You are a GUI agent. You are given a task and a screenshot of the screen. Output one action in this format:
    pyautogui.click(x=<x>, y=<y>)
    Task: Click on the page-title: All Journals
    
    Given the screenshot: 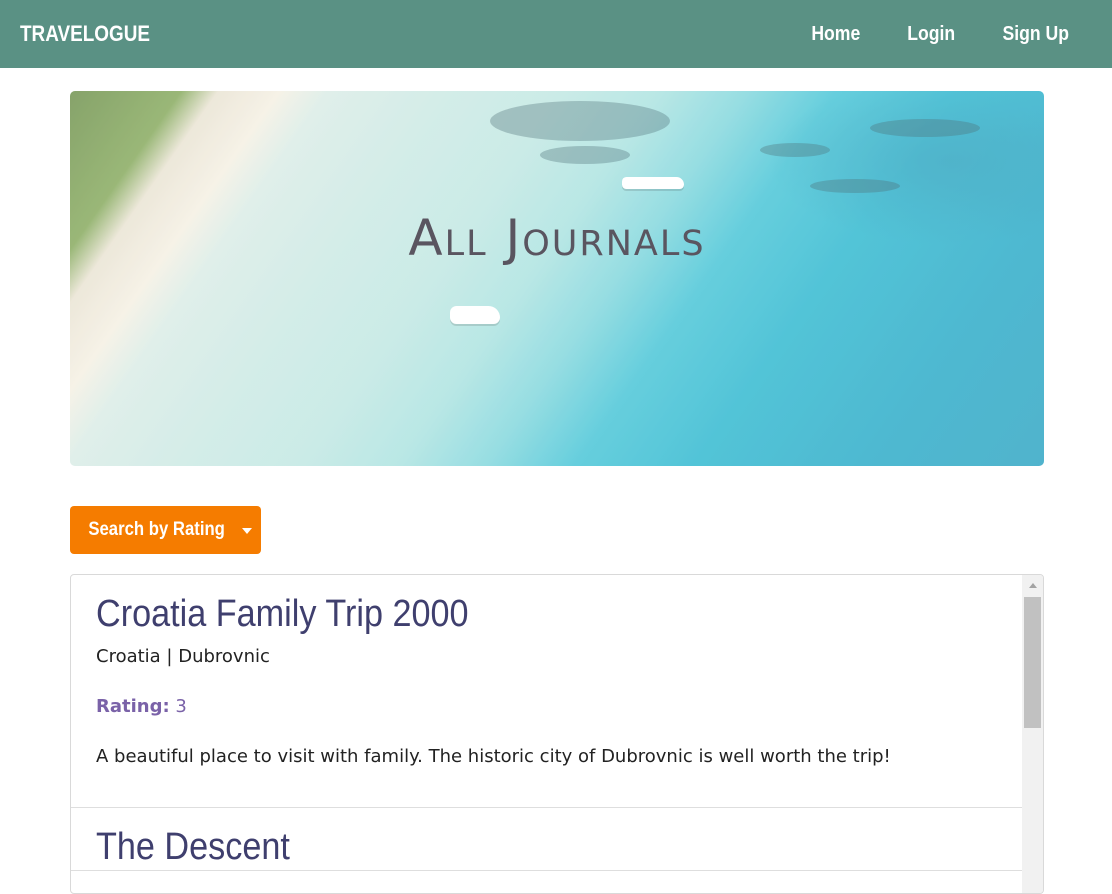 What is the action you would take?
    pyautogui.click(x=557, y=238)
    